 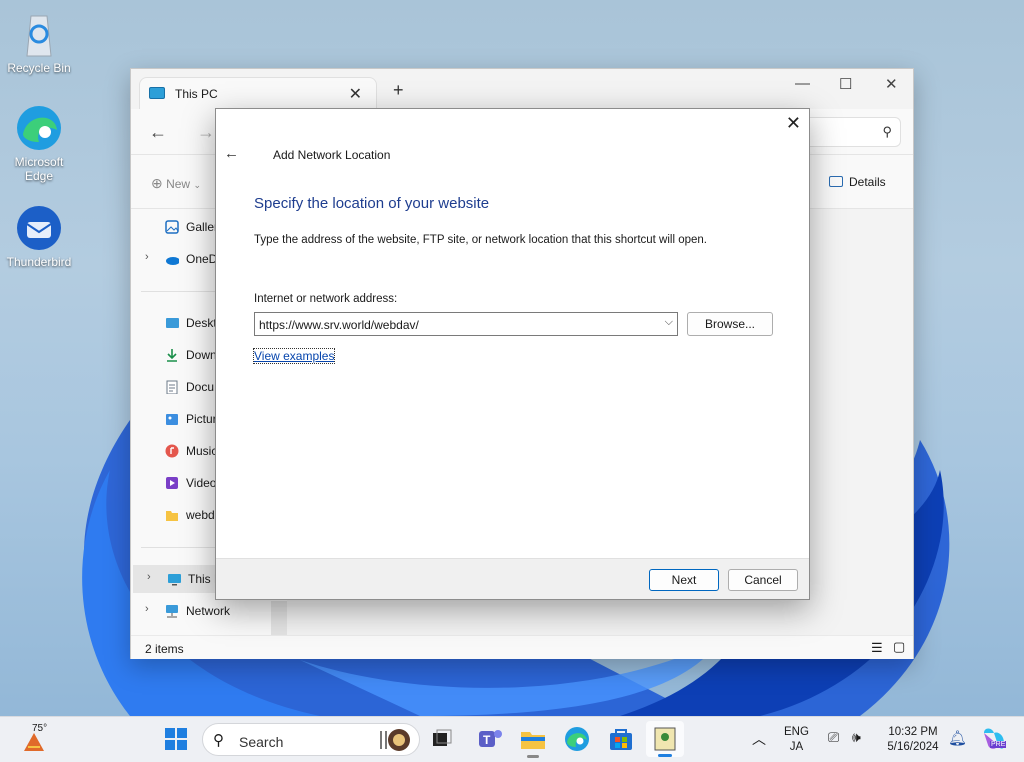 I want to click on keyboard-code: JA, so click(x=796, y=747).